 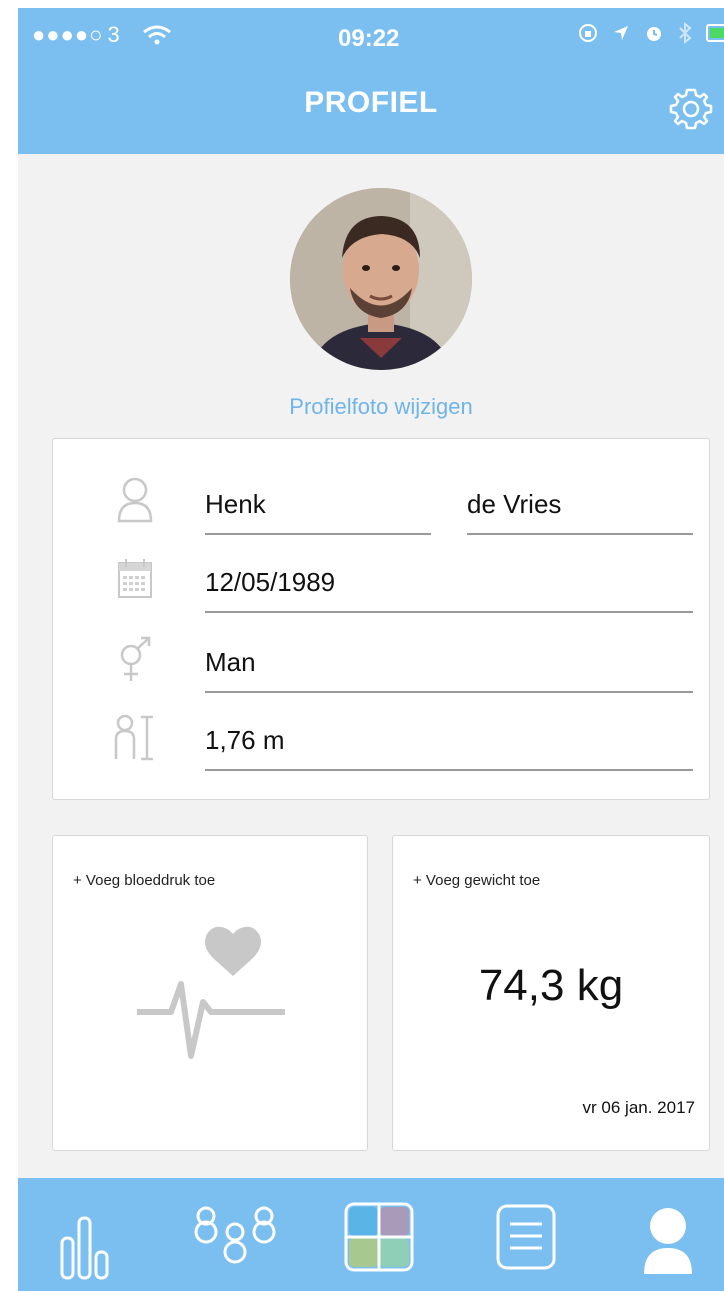 I want to click on status-bar: ●●●●○ 3 09:22, so click(x=371, y=36).